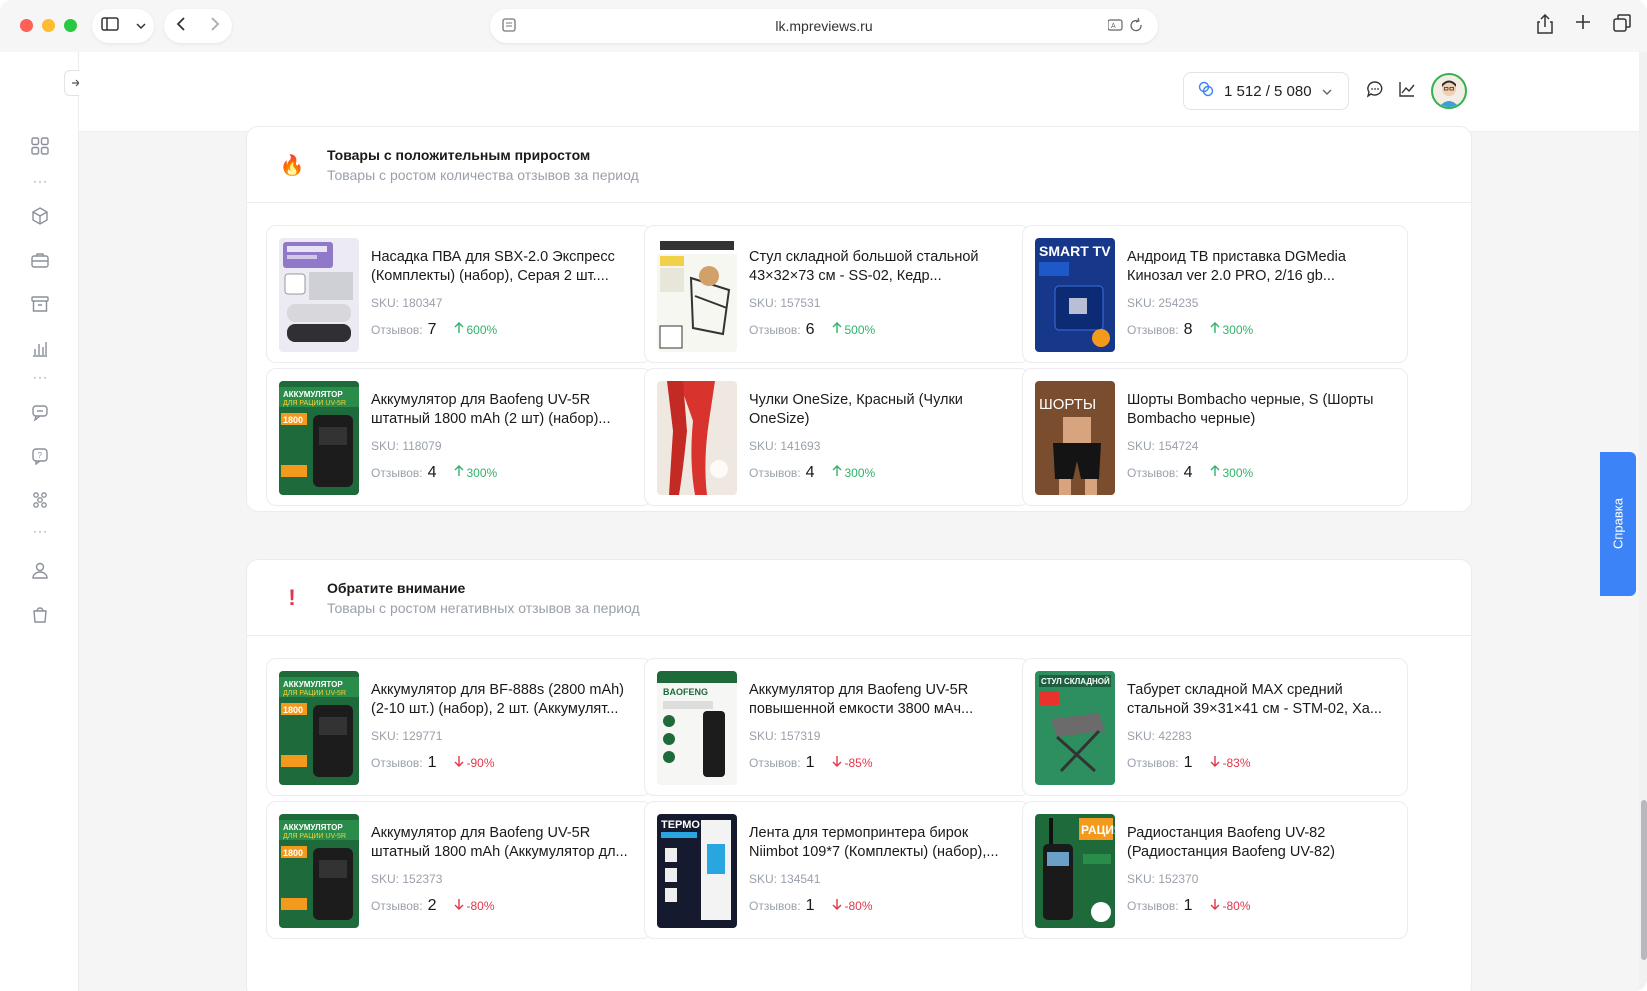 This screenshot has height=991, width=1647. What do you see at coordinates (70, 25) in the screenshot?
I see `zoom-window-button` at bounding box center [70, 25].